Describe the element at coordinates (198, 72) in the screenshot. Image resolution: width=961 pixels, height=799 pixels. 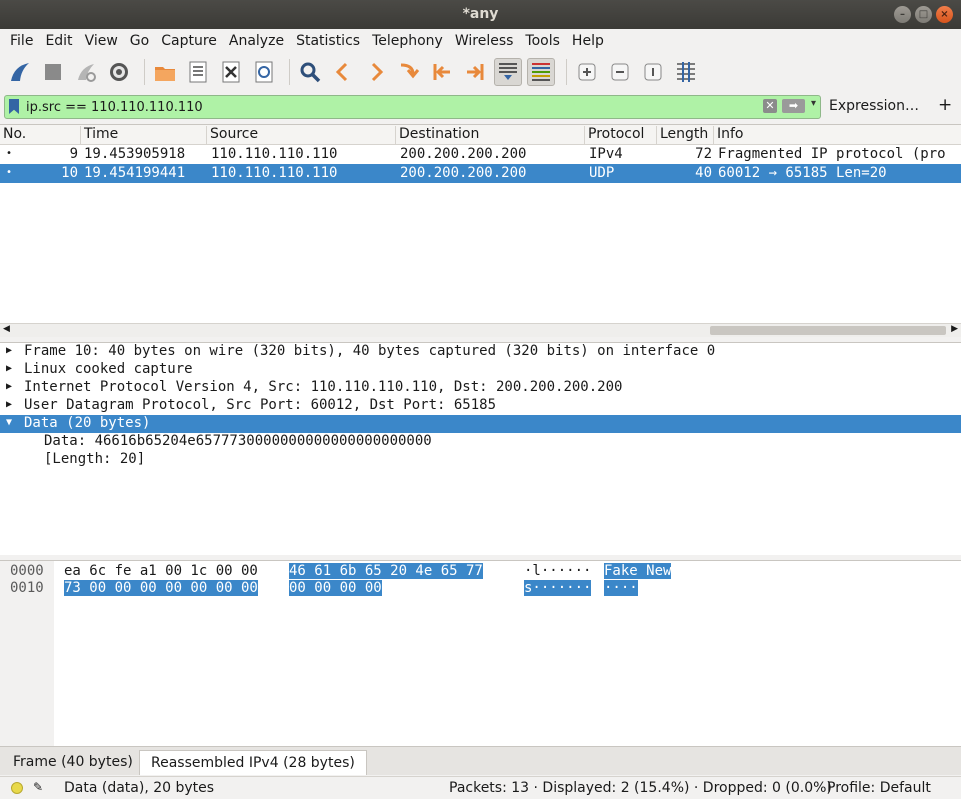
I see `save-file-icon` at that location.